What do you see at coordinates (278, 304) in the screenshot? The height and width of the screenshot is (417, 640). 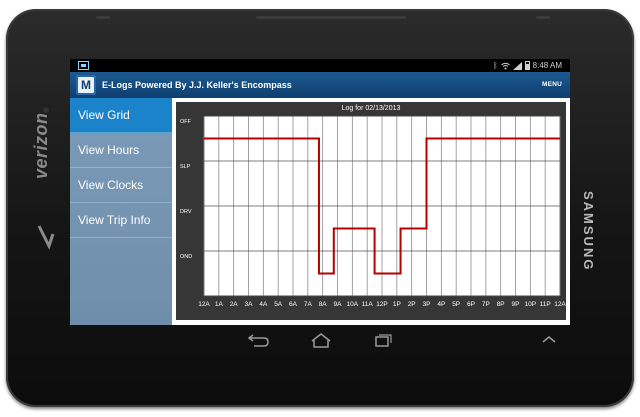 I see `hour-tick-label: 5A` at bounding box center [278, 304].